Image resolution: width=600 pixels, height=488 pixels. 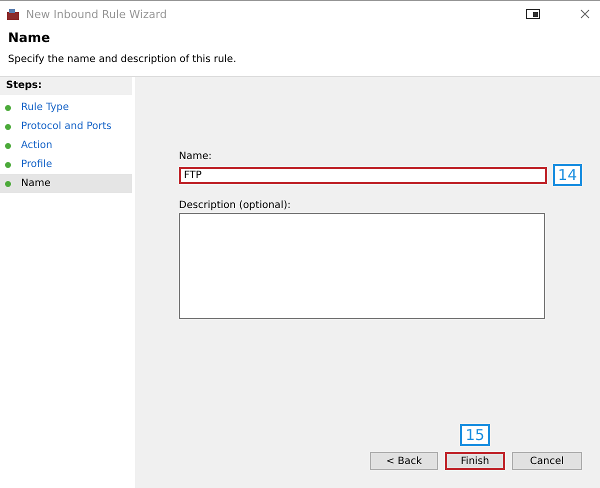 I want to click on description-label: Description (optional):, so click(x=235, y=205).